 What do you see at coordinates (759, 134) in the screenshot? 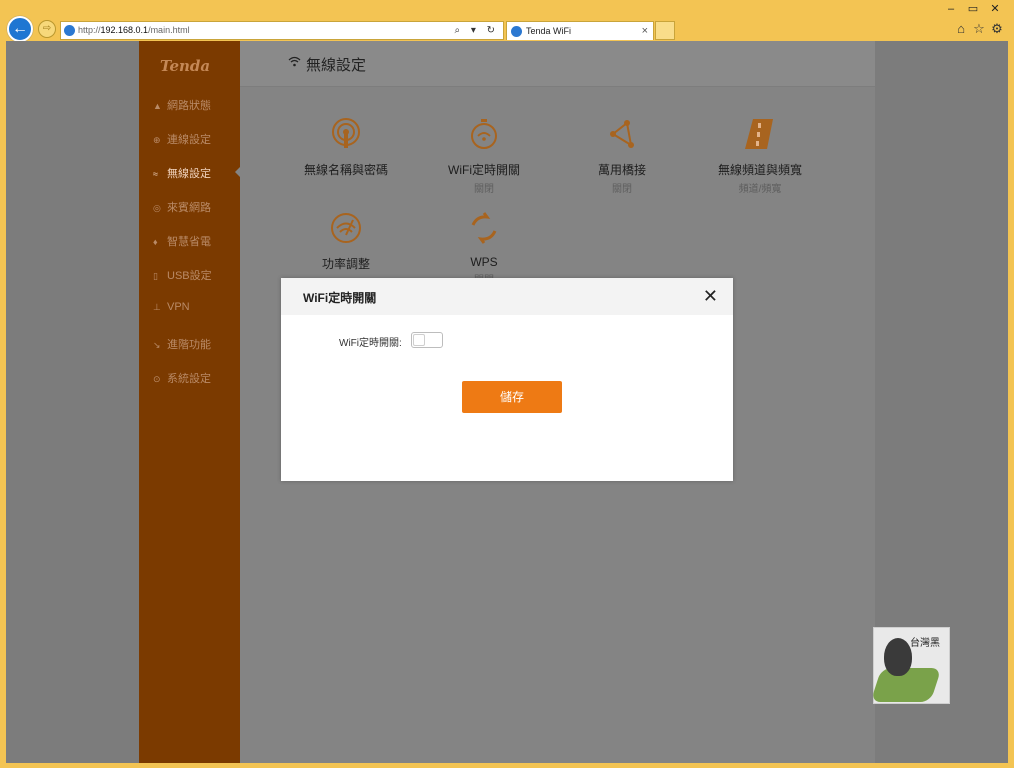
I see `road-icon` at bounding box center [759, 134].